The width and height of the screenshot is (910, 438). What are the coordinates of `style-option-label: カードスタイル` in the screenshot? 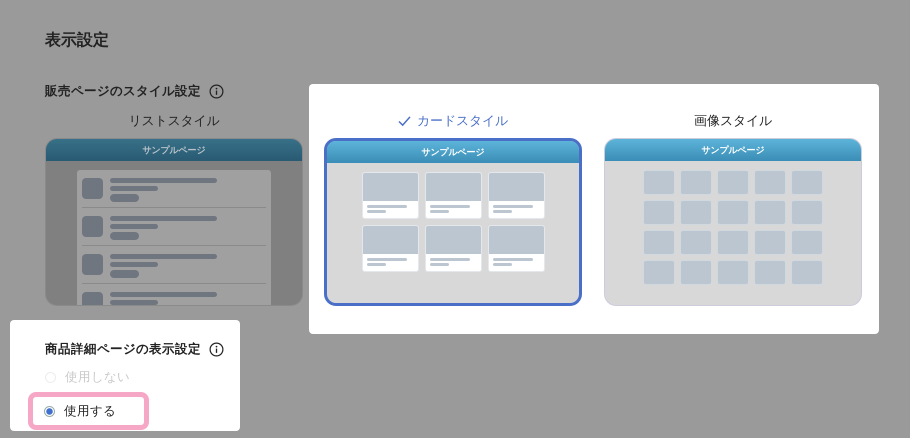 It's located at (462, 121).